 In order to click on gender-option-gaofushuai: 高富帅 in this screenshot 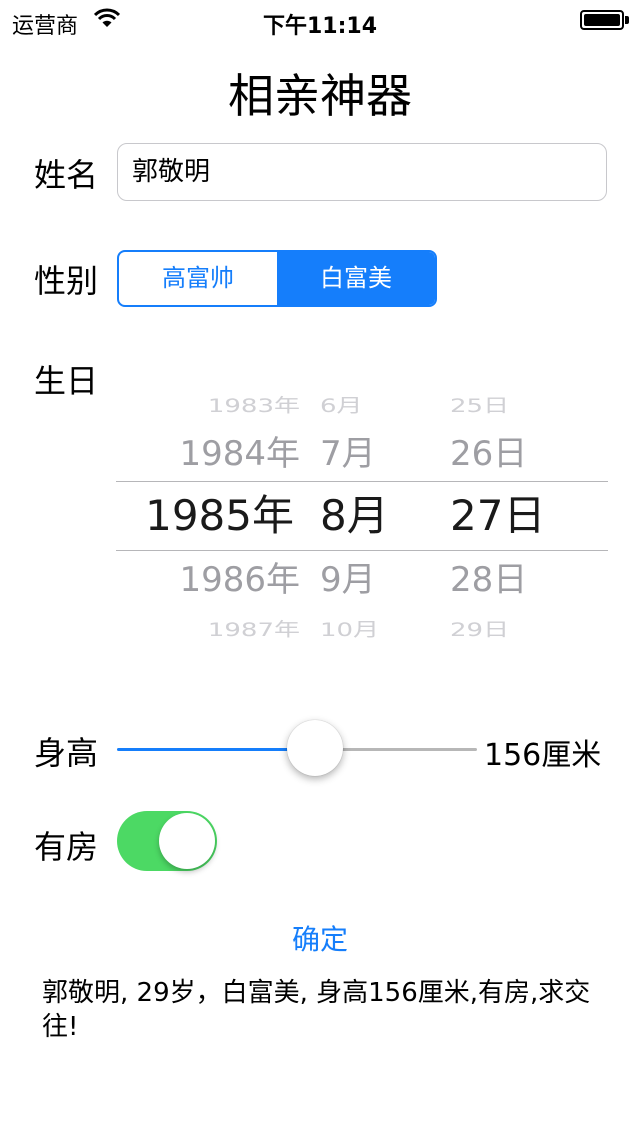, I will do `click(198, 278)`.